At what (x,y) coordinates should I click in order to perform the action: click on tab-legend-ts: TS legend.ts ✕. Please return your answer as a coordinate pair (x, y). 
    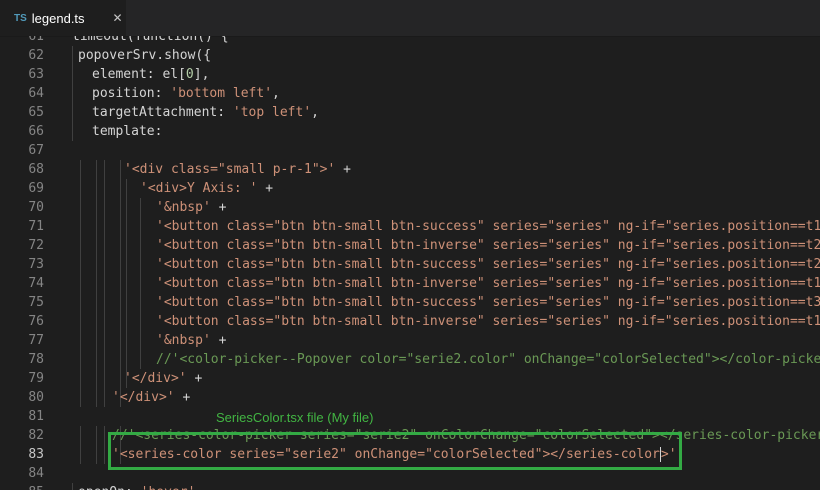
    Looking at the image, I should click on (63, 18).